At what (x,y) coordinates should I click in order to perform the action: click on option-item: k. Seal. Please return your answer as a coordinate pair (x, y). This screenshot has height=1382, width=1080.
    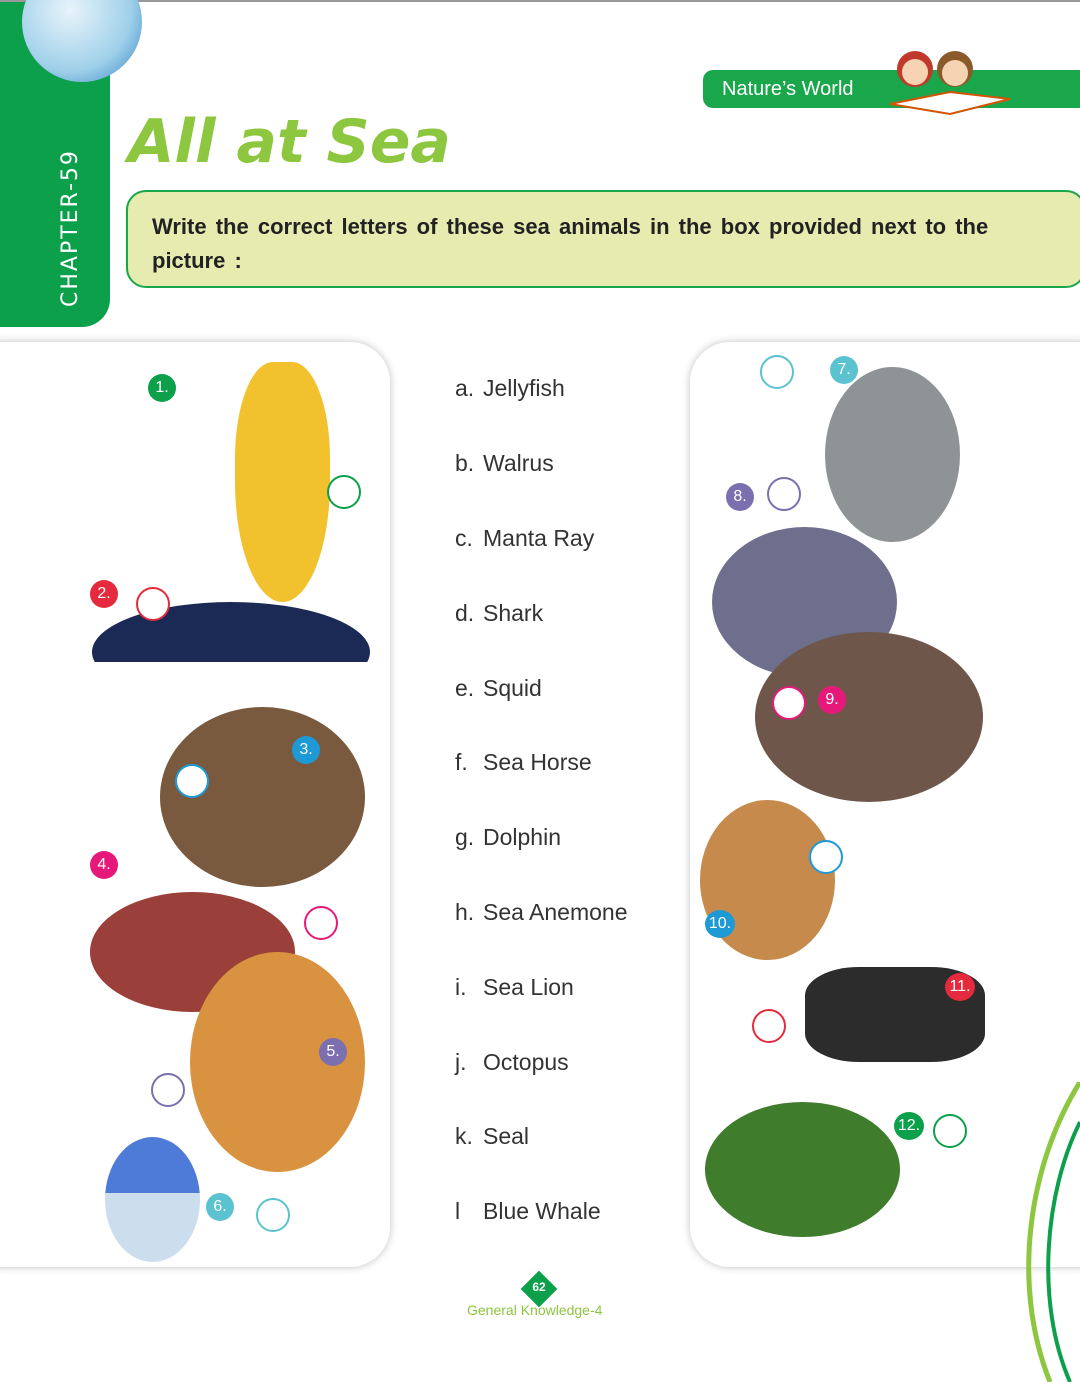
    Looking at the image, I should click on (492, 1136).